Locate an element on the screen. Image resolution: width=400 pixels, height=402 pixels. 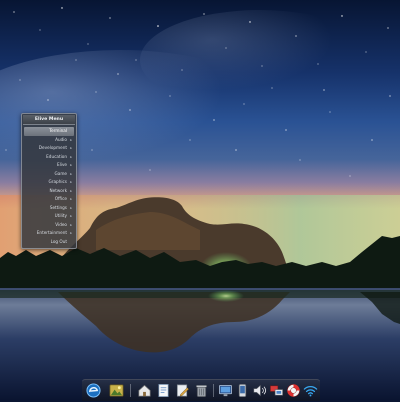
menu-item-settings: Settings ▸ is located at coordinates (49, 208).